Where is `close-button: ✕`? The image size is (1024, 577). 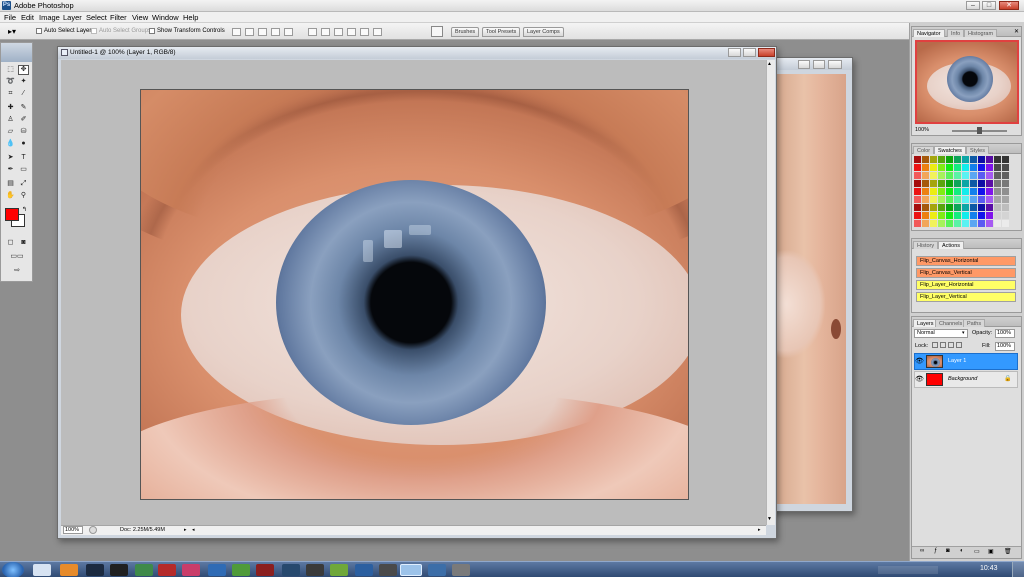 close-button: ✕ is located at coordinates (1009, 5).